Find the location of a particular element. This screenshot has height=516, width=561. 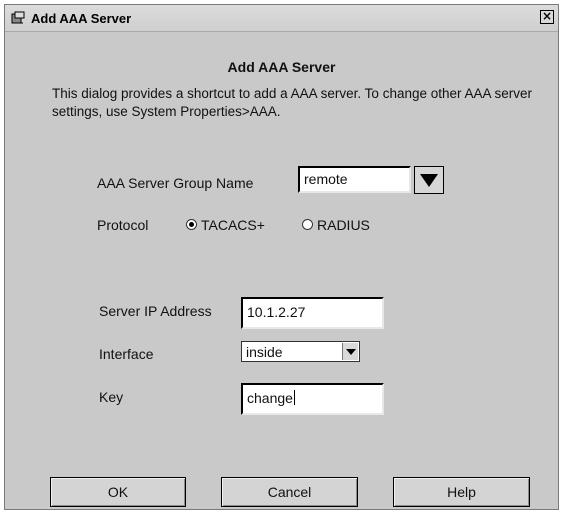

ok-button: OK is located at coordinates (118, 492).